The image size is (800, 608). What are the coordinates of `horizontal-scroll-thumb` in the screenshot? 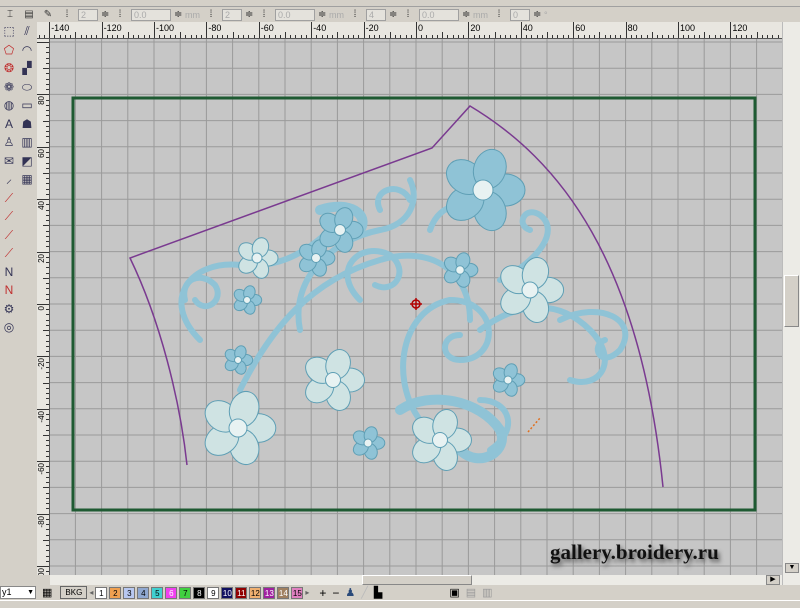 It's located at (417, 580).